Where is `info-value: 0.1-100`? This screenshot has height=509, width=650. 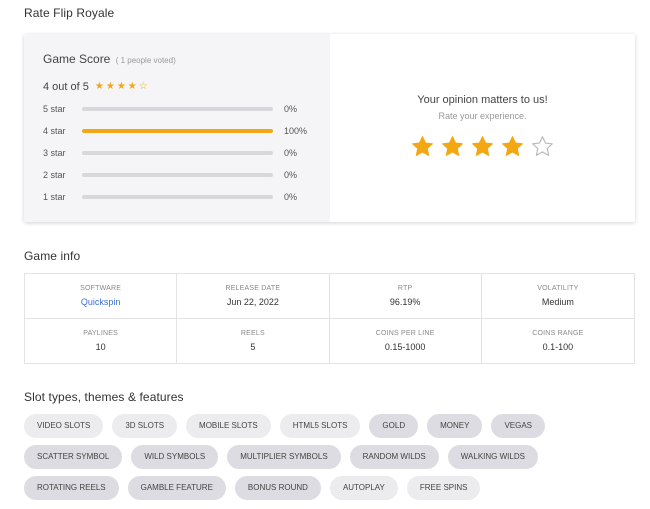 info-value: 0.1-100 is located at coordinates (558, 346).